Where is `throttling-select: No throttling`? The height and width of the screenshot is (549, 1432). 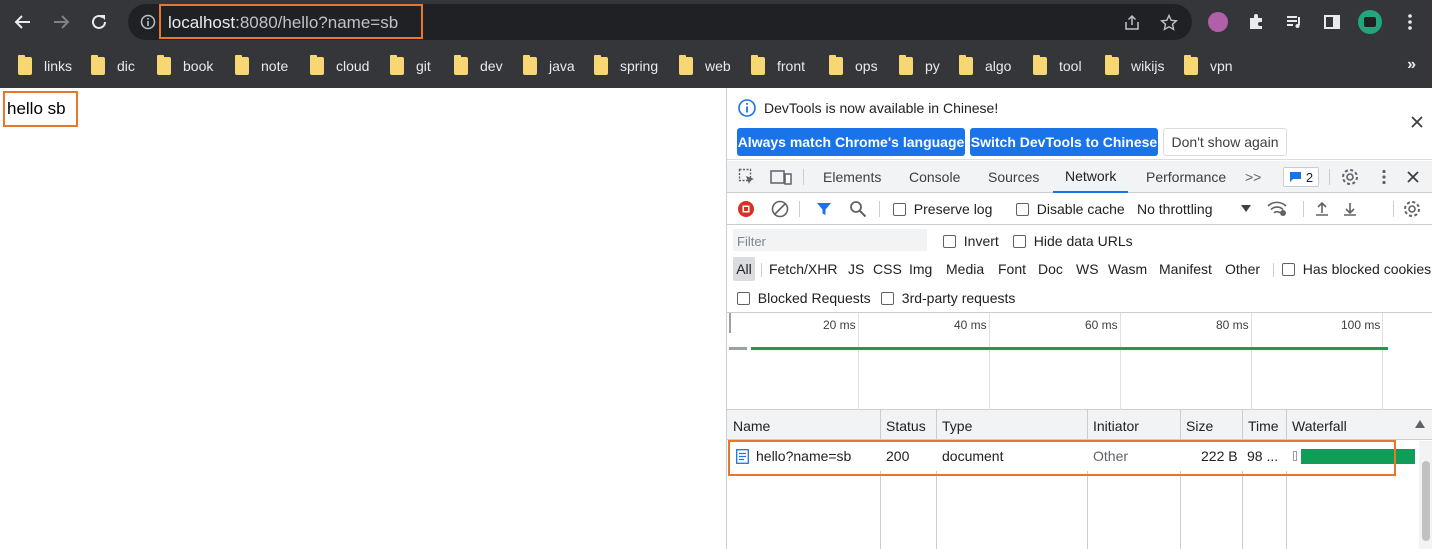 throttling-select: No throttling is located at coordinates (1174, 209).